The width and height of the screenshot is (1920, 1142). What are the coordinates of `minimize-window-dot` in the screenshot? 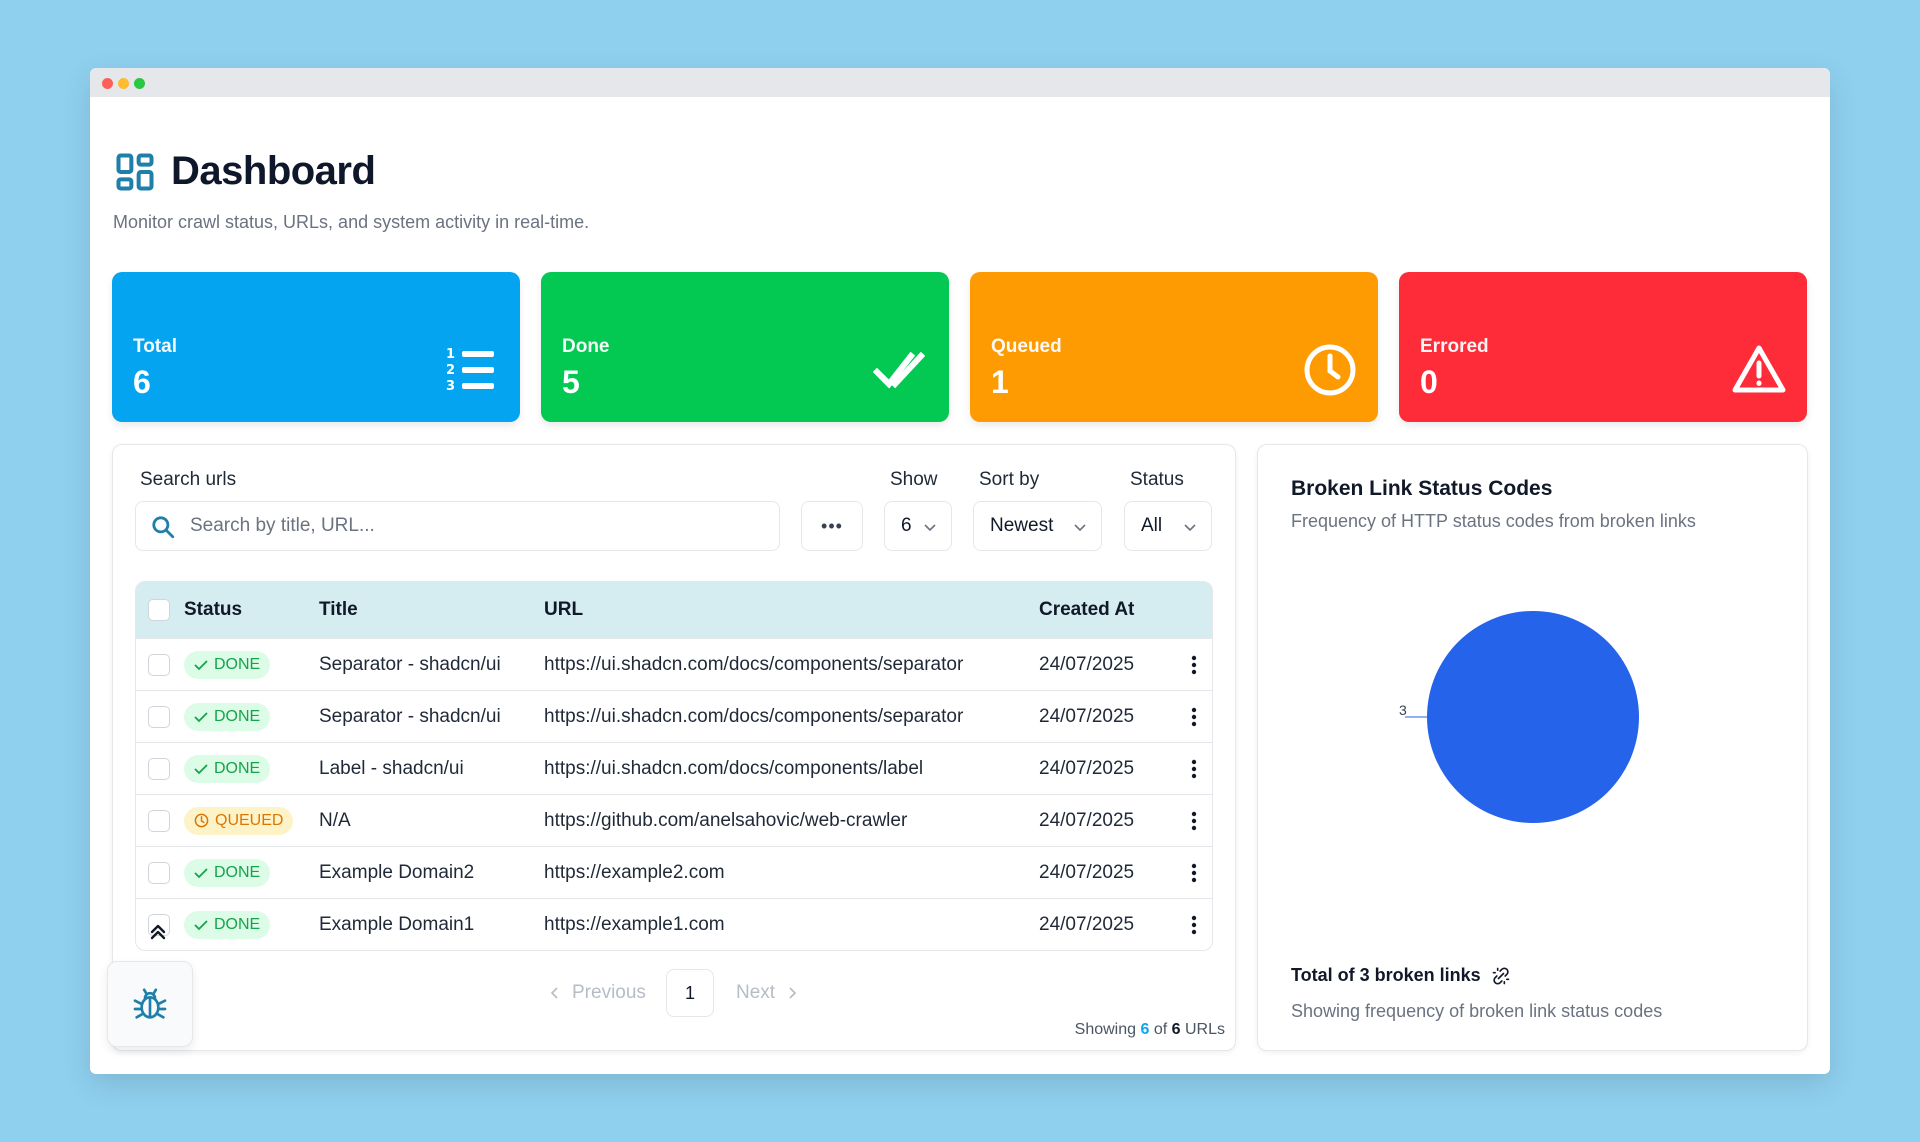 It's located at (123, 83).